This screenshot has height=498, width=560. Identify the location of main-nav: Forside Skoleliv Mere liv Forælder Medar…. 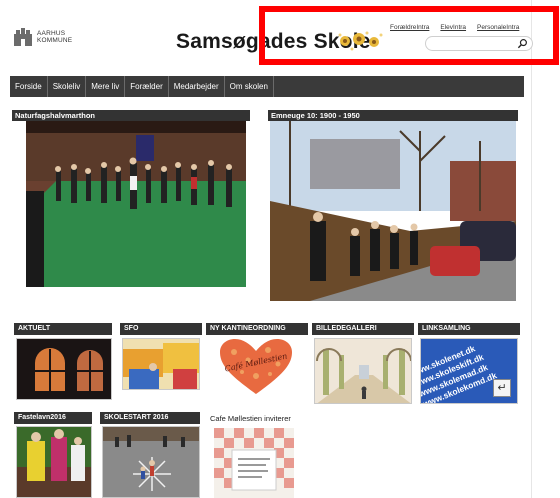
(267, 86).